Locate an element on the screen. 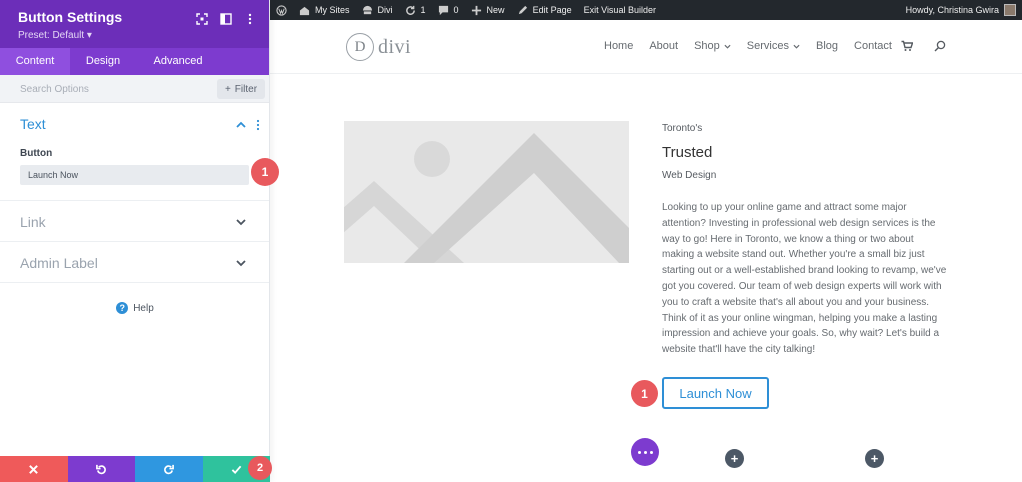 The height and width of the screenshot is (482, 1022). section-text-title: Text is located at coordinates (33, 124).